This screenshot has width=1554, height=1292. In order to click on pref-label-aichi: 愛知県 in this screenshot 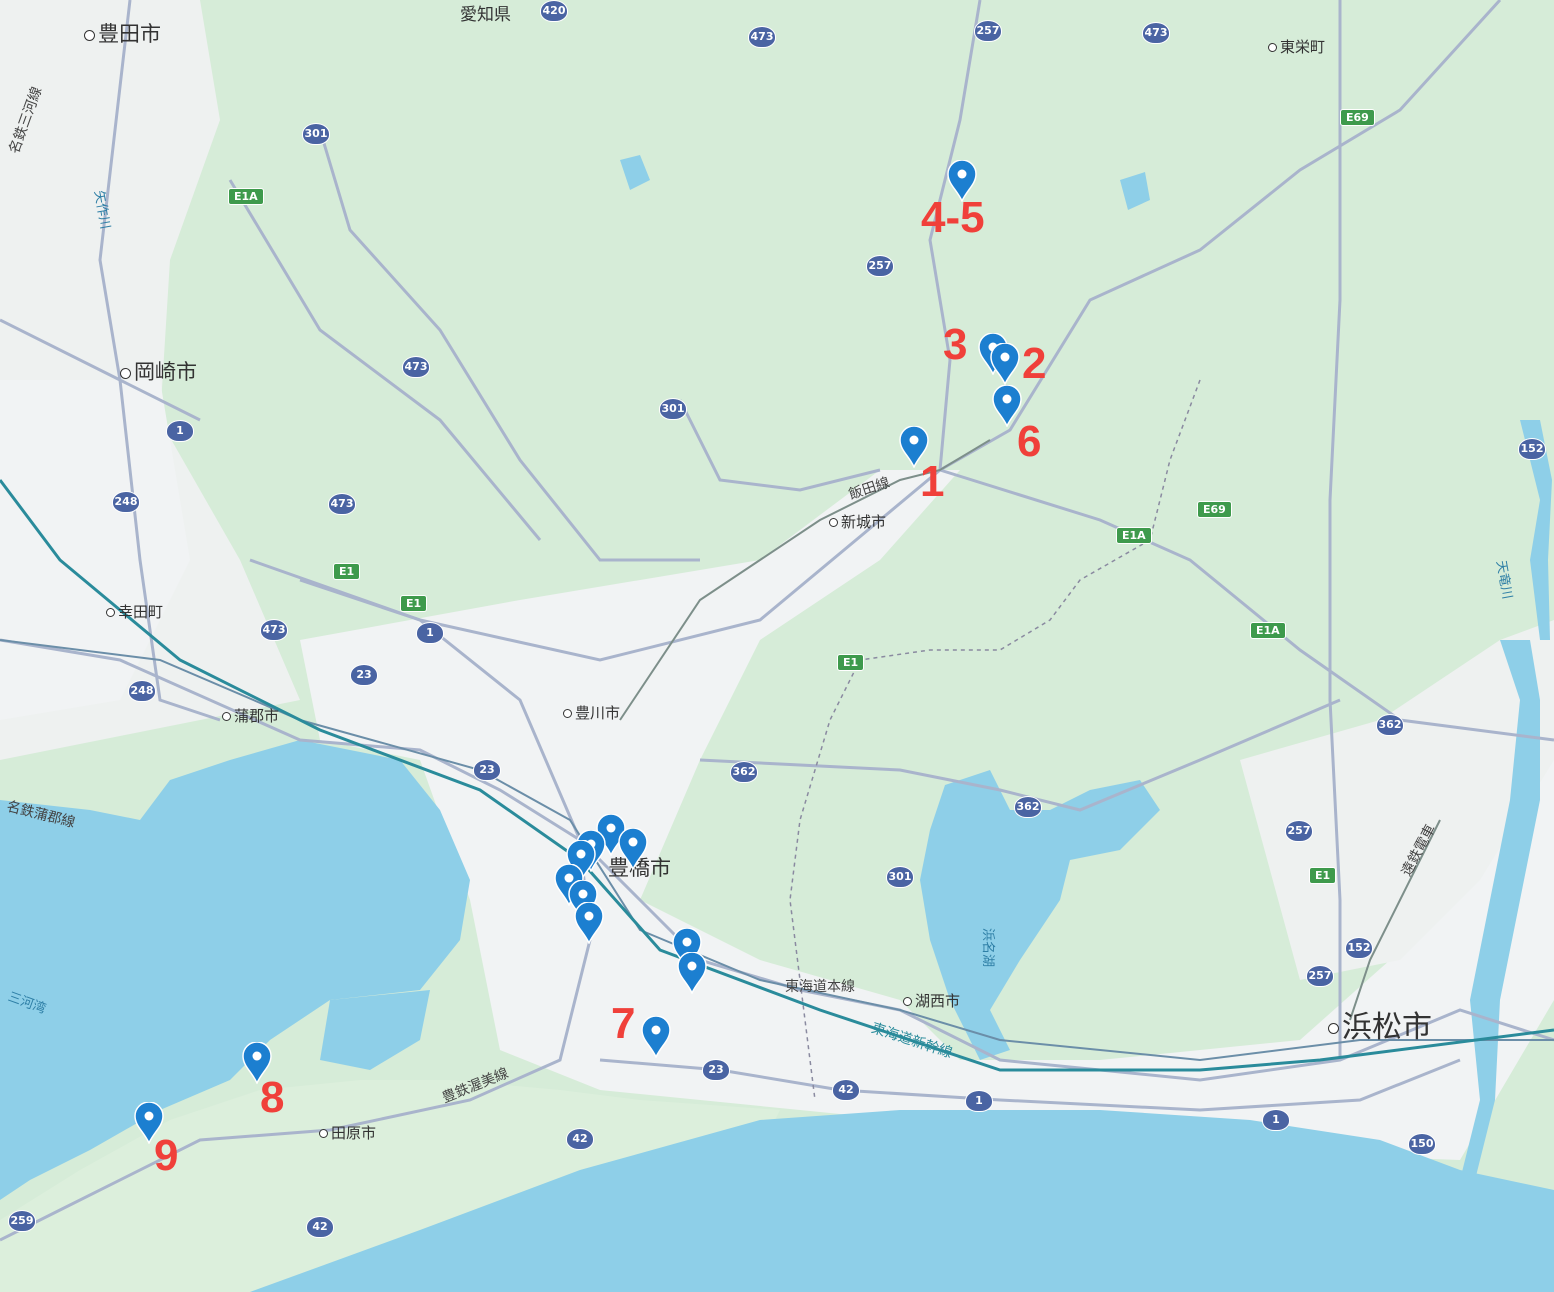, I will do `click(485, 12)`.